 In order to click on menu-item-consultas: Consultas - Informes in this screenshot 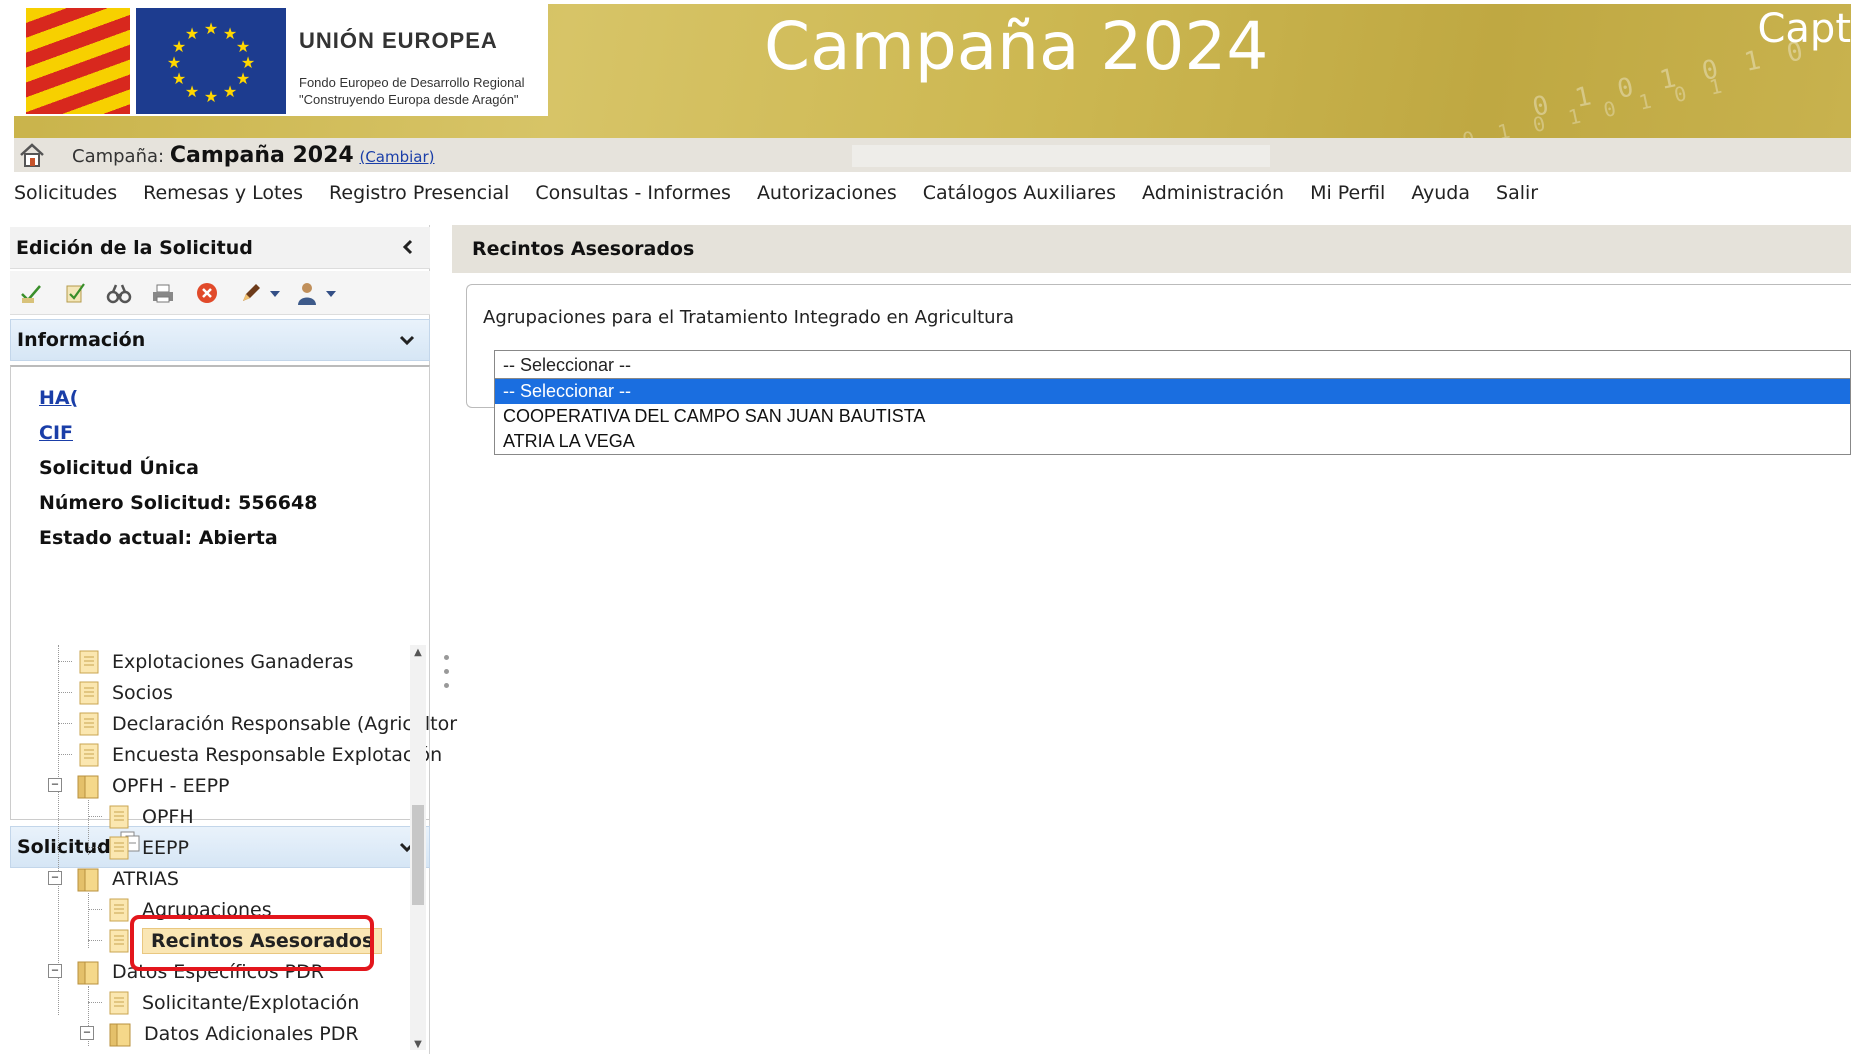, I will do `click(633, 199)`.